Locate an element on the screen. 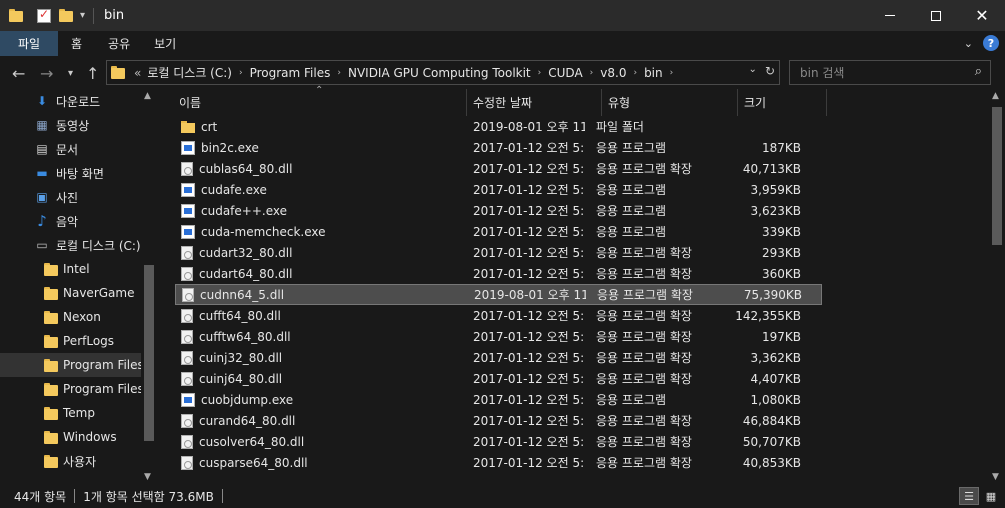  file-row: bin2c.exe 2017-01-12 오전 5:... 응용 프로그램 187KB is located at coordinates (573, 147).